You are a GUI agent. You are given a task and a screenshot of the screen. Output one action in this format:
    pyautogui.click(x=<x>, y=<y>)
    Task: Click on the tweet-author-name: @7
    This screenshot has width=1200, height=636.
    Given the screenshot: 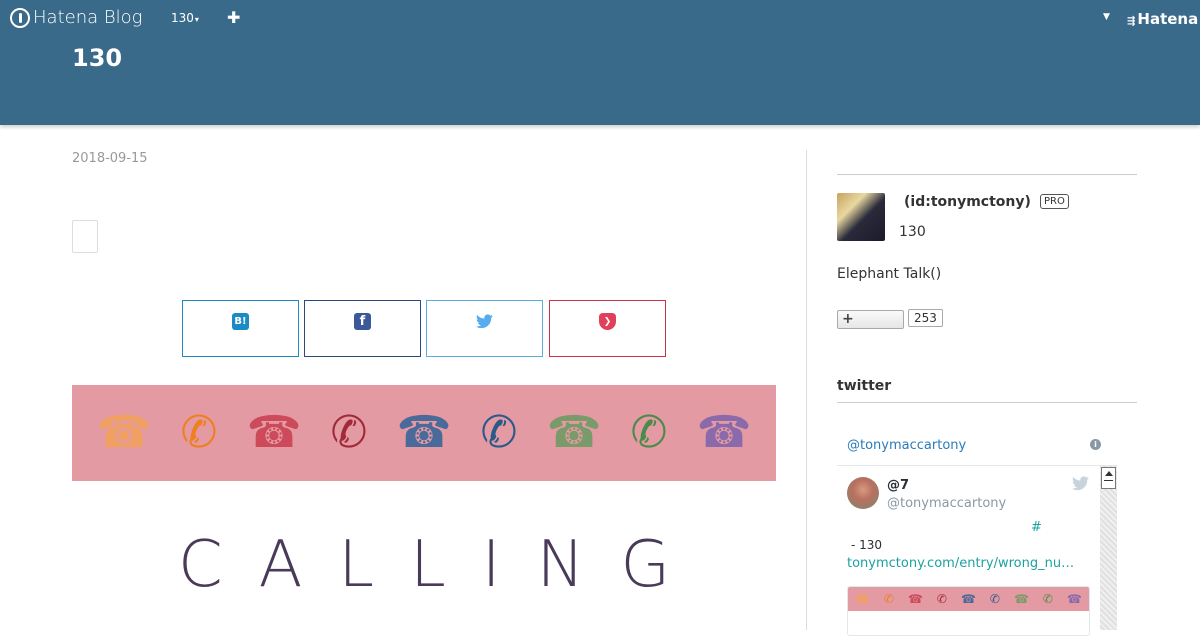 What is the action you would take?
    pyautogui.click(x=898, y=485)
    